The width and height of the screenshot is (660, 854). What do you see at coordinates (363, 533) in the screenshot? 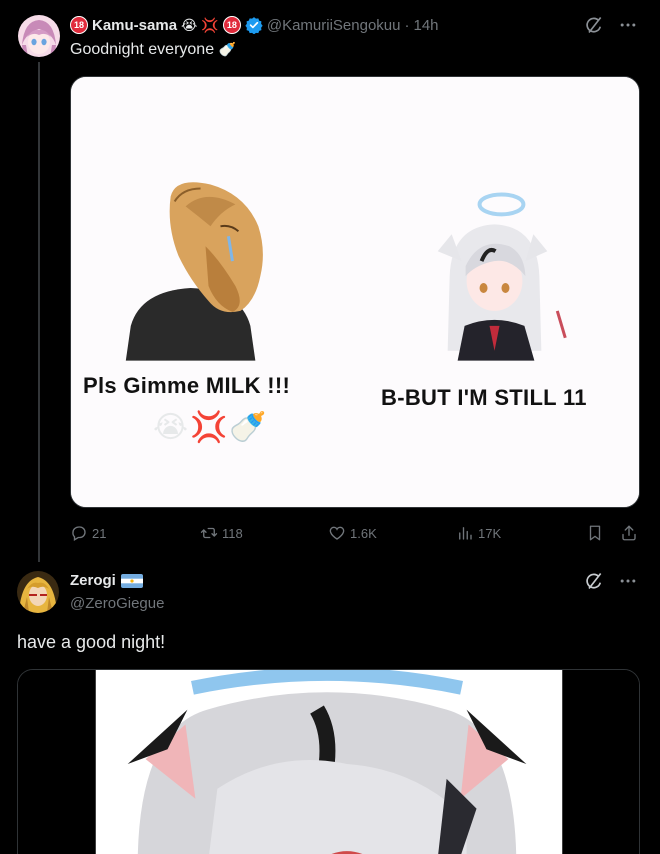
I see `like-count: 1.6K` at bounding box center [363, 533].